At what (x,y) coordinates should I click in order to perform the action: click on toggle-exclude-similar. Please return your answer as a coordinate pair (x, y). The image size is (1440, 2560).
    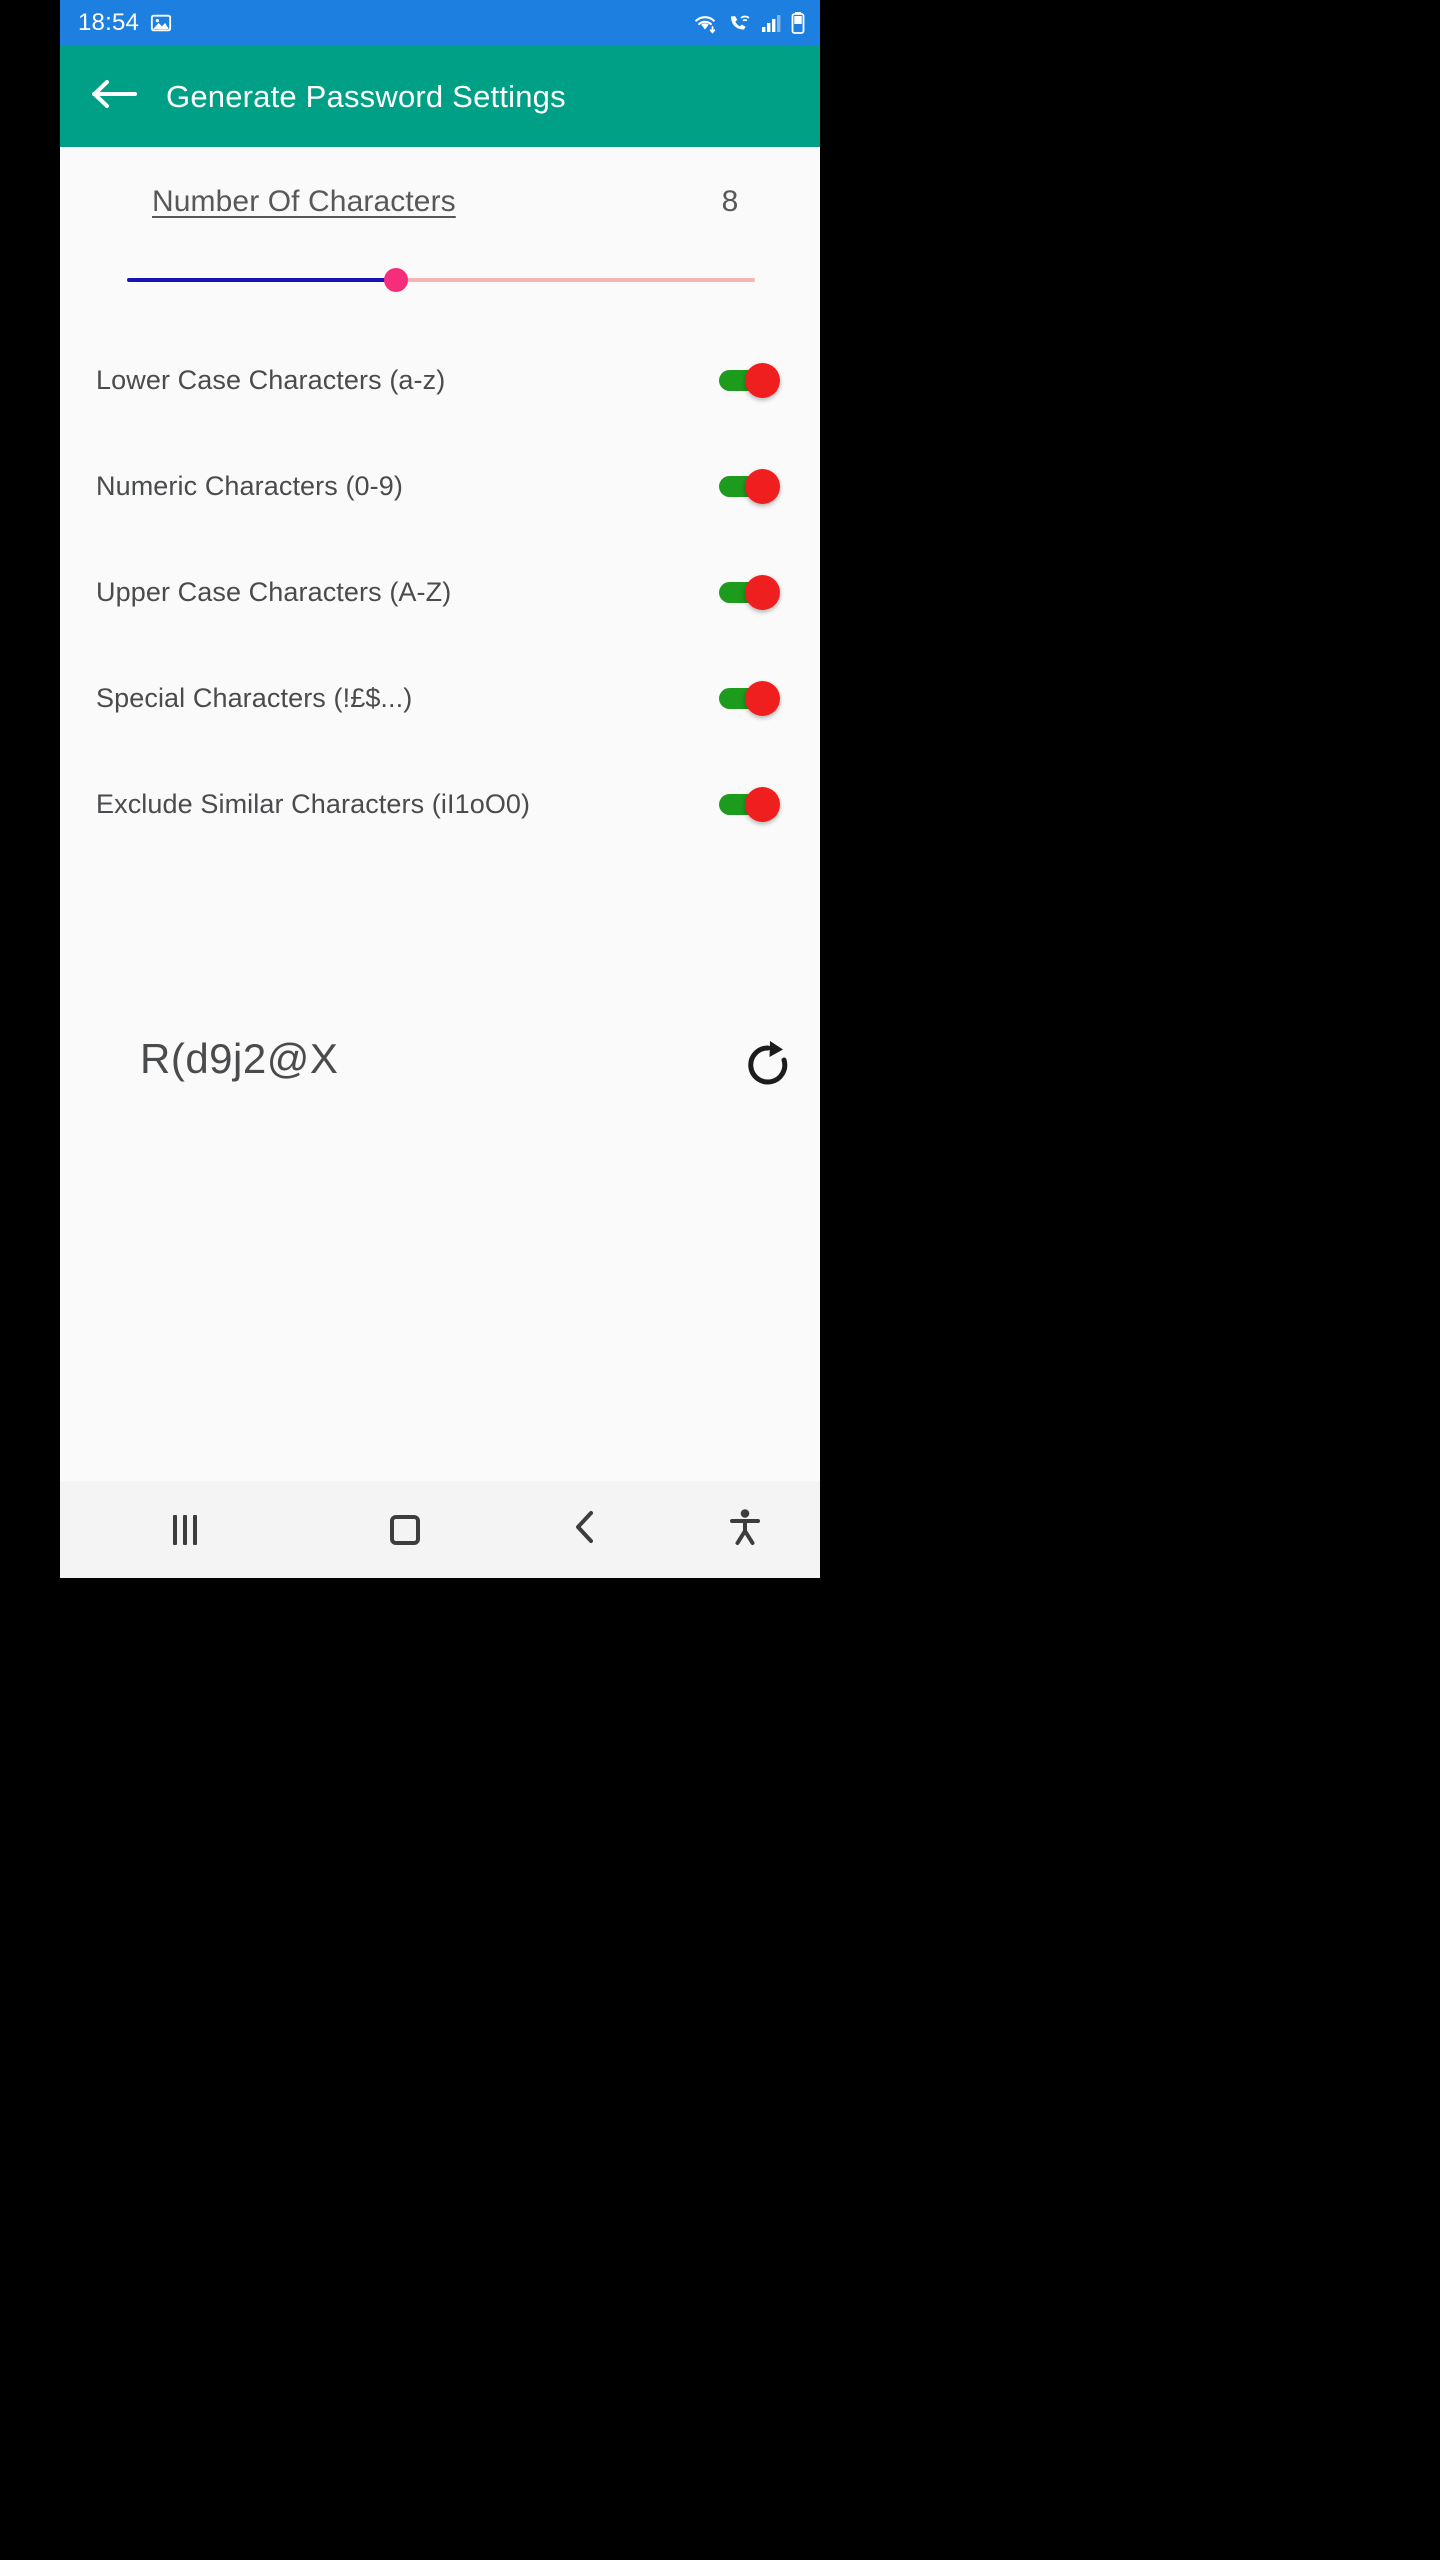
    Looking at the image, I should click on (751, 804).